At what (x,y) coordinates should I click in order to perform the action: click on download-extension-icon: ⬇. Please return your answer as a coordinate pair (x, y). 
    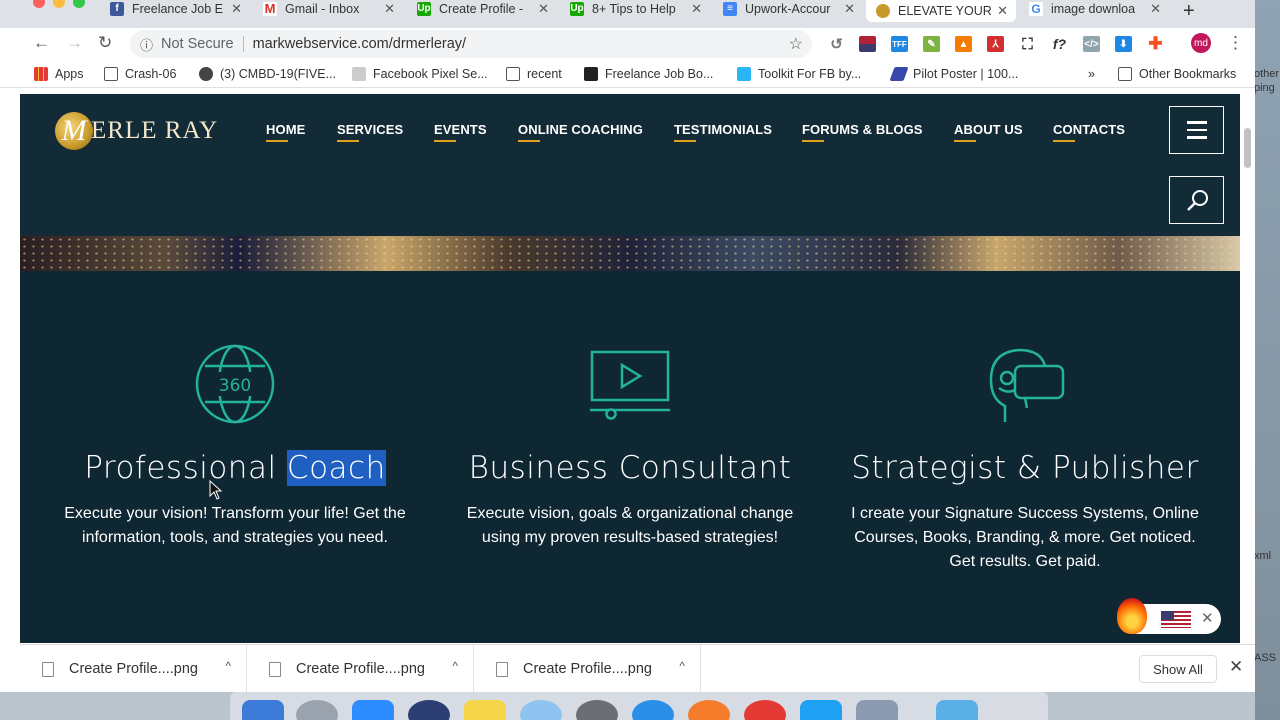
    Looking at the image, I should click on (1123, 44).